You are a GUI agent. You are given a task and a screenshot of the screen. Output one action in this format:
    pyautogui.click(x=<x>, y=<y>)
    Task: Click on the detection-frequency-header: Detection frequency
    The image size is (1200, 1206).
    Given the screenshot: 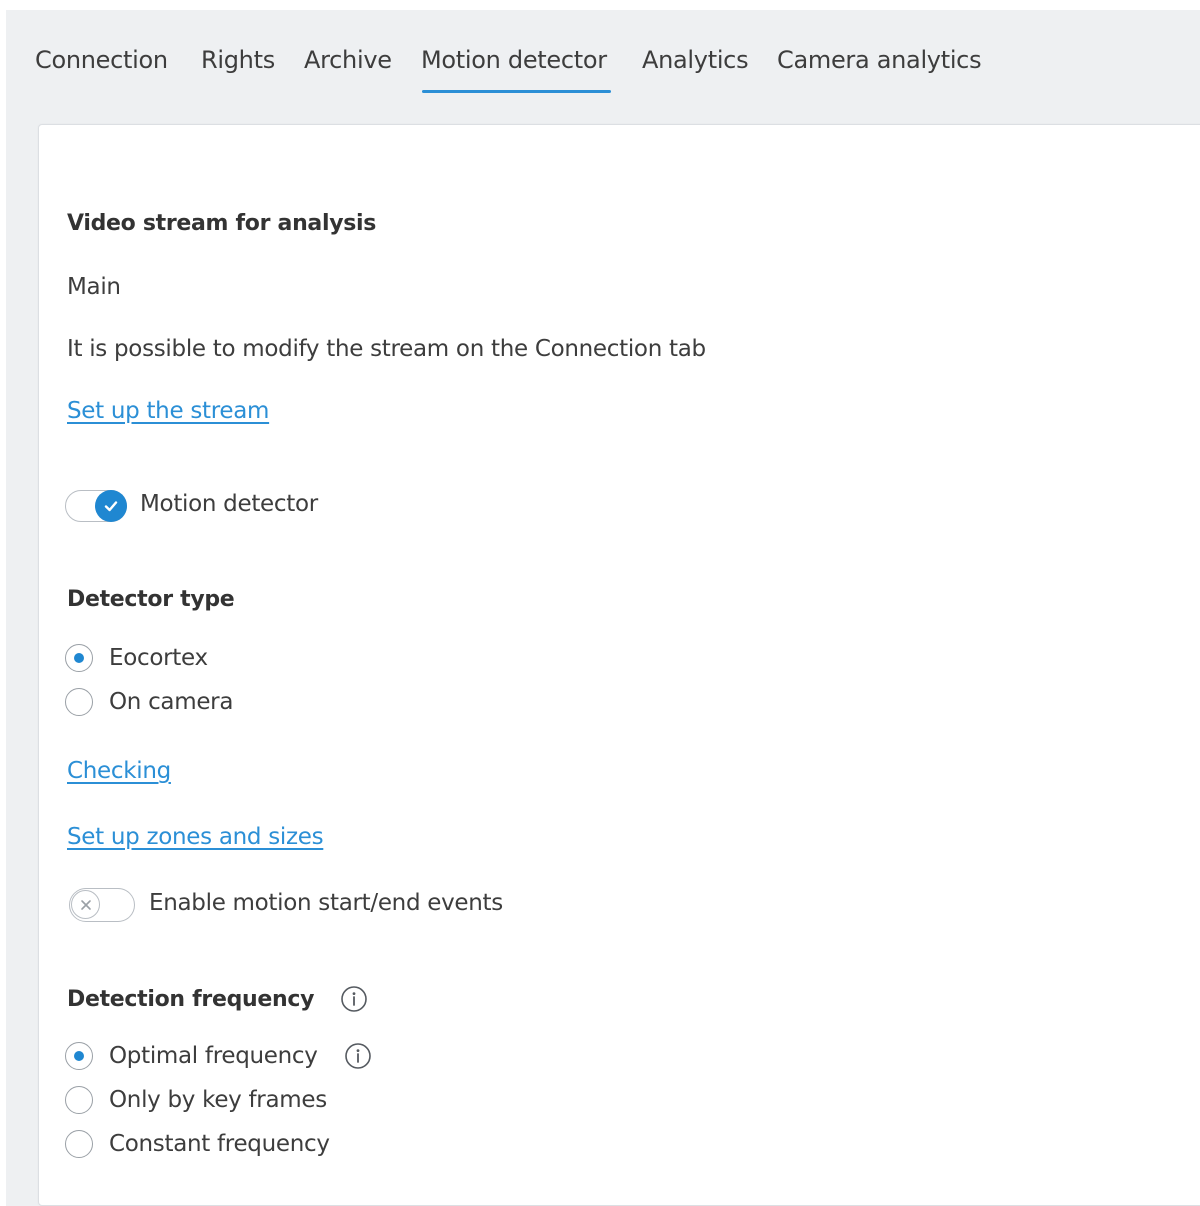 What is the action you would take?
    pyautogui.click(x=217, y=999)
    